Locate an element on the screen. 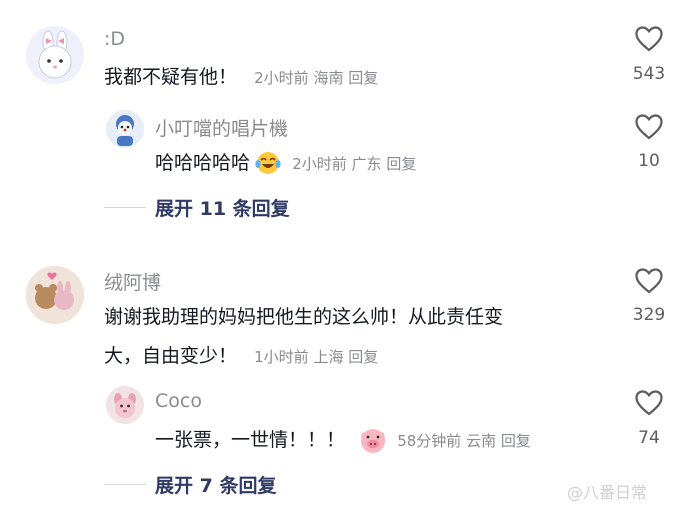  comment-text: 一张票，一世情！！！ is located at coordinates (250, 440).